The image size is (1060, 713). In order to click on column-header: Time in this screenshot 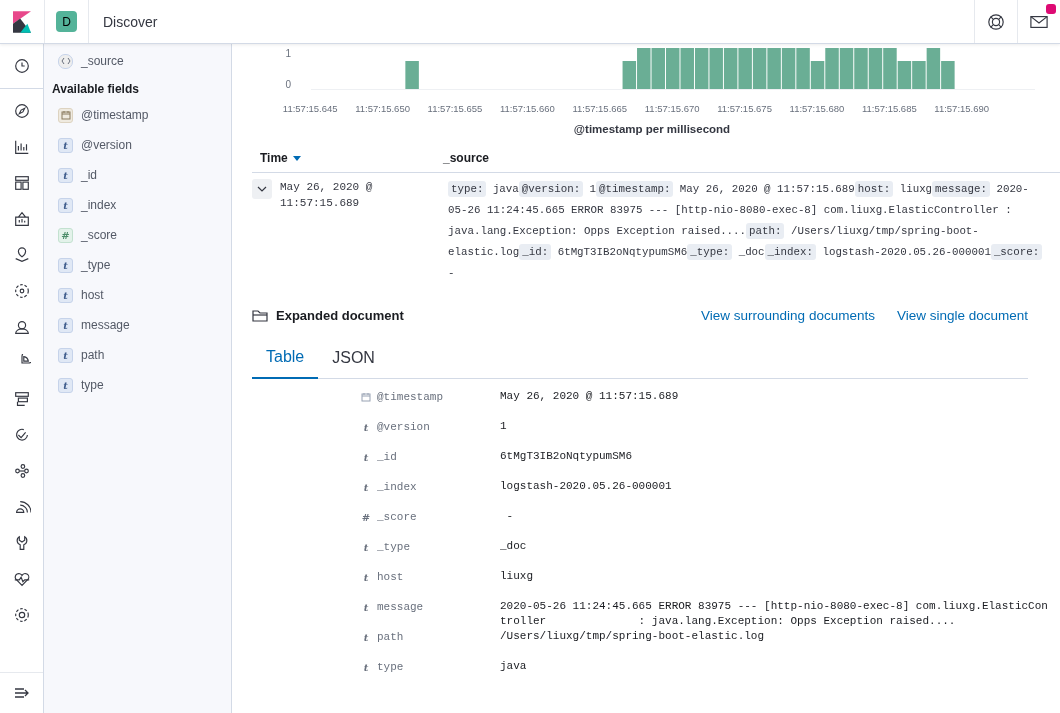, I will do `click(274, 158)`.